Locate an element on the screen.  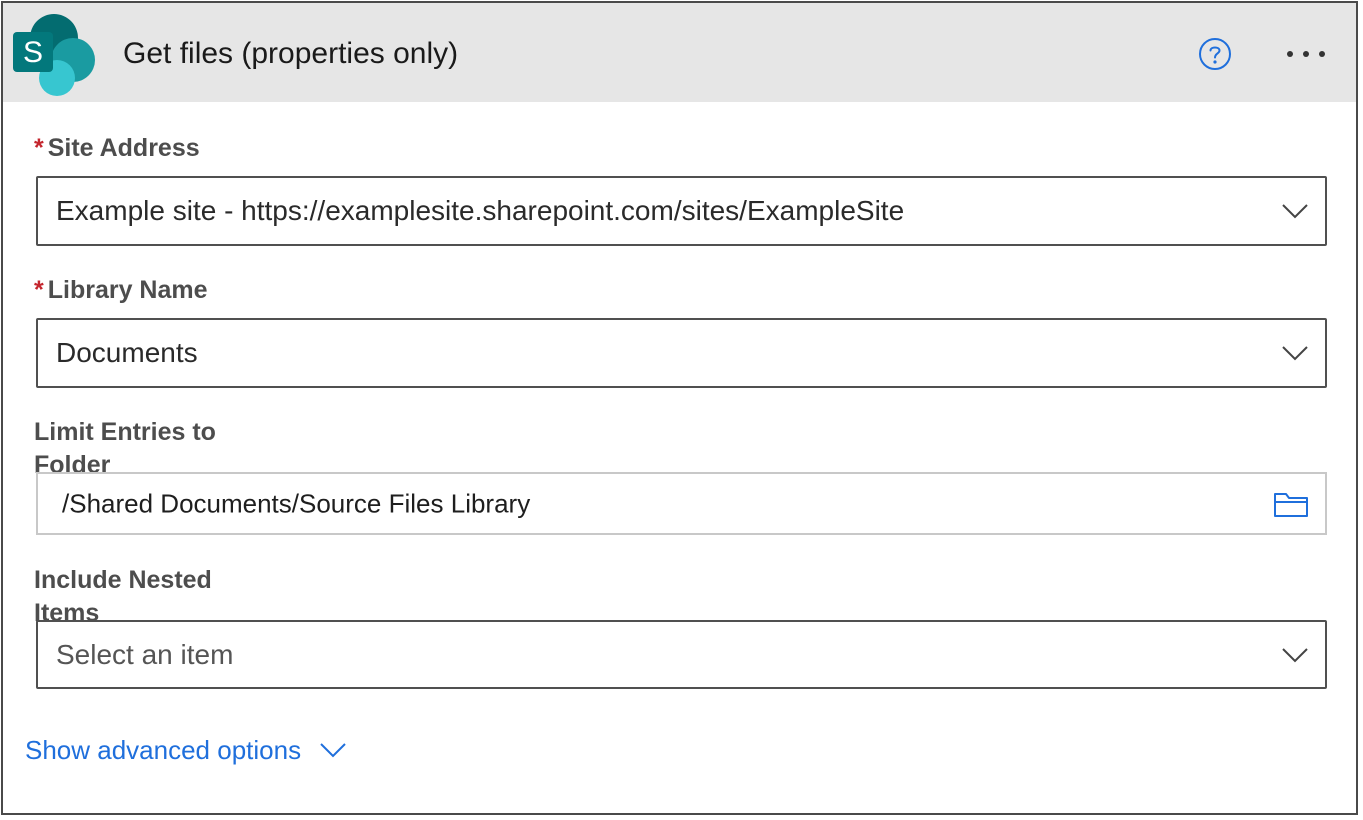
action-header: S Get files (properties only) is located at coordinates (679, 52).